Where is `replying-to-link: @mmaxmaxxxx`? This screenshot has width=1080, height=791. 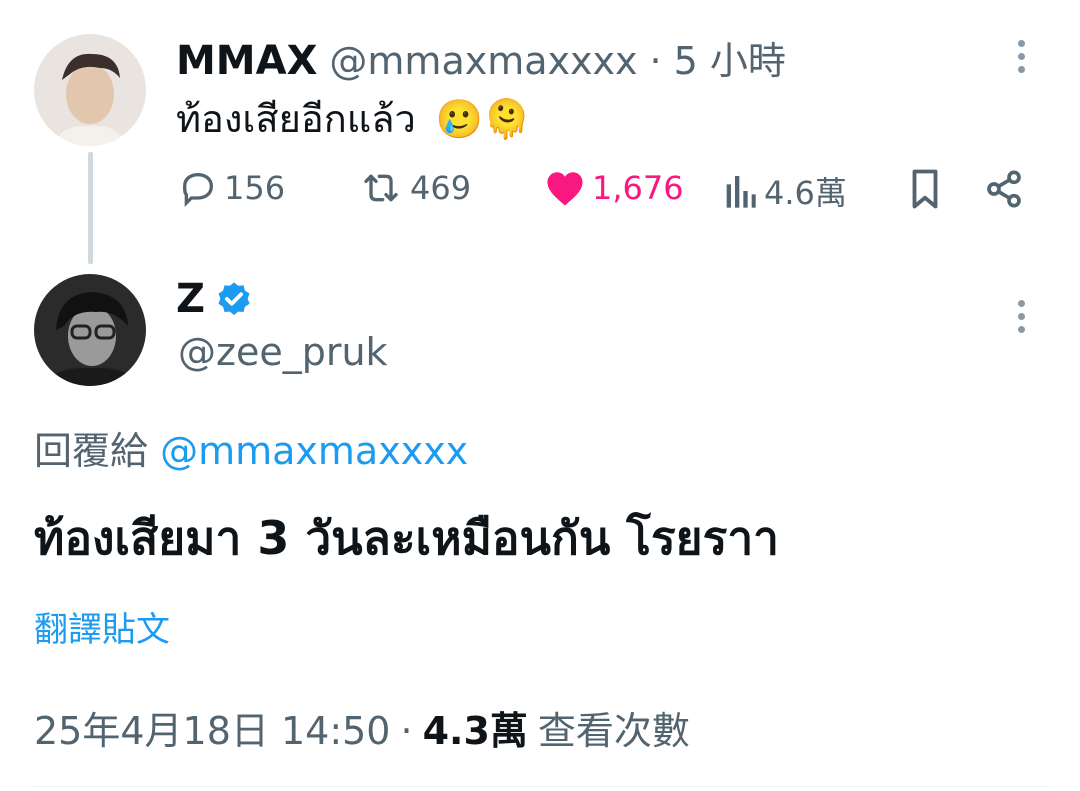 replying-to-link: @mmaxmaxxxx is located at coordinates (314, 451).